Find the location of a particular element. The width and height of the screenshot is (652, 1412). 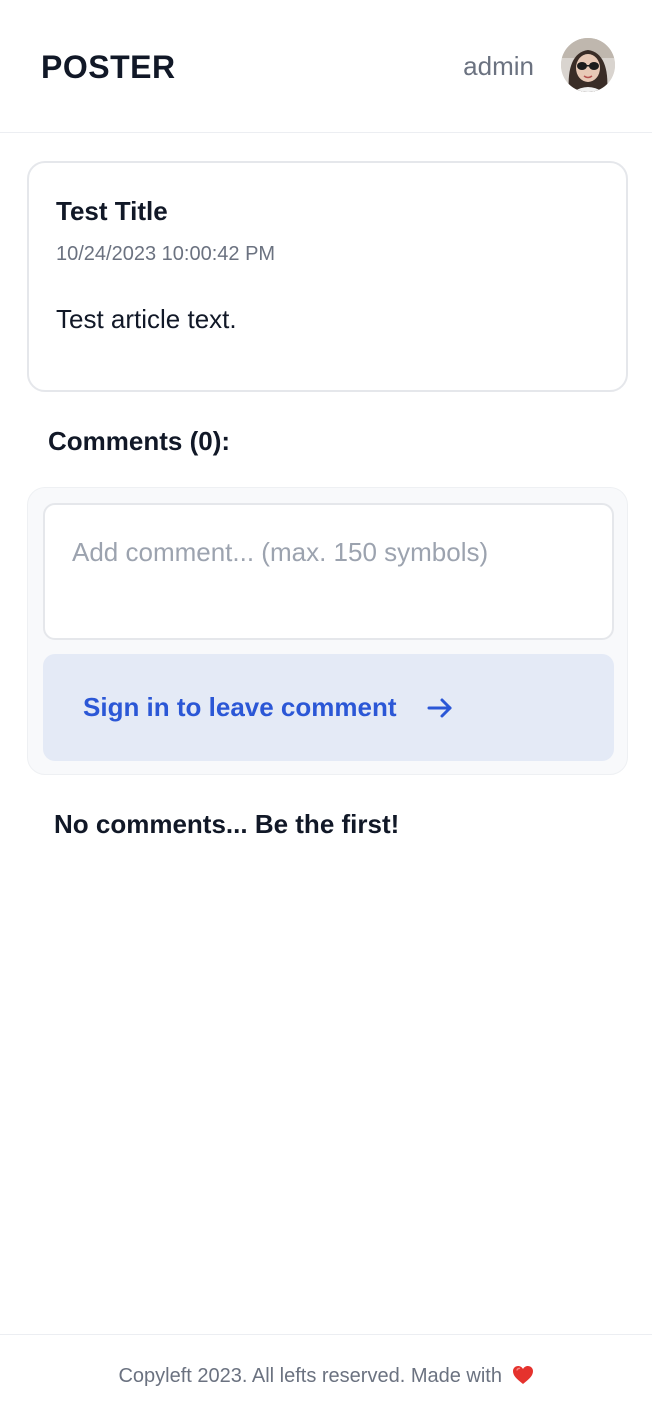

comment-input is located at coordinates (328, 571).